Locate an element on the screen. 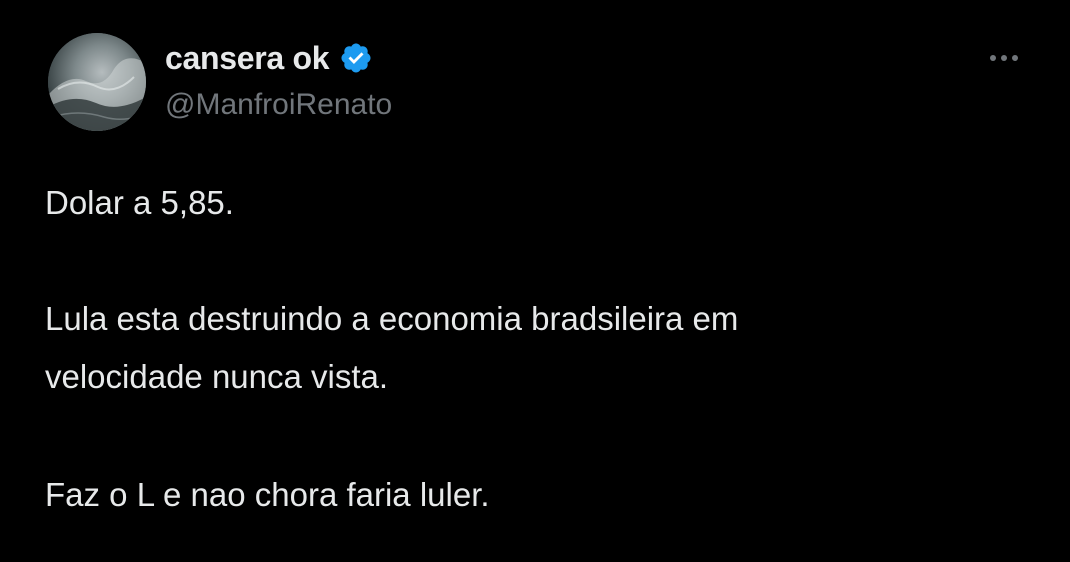  tweet-text-line: Dolar a 5,85. is located at coordinates (139, 202).